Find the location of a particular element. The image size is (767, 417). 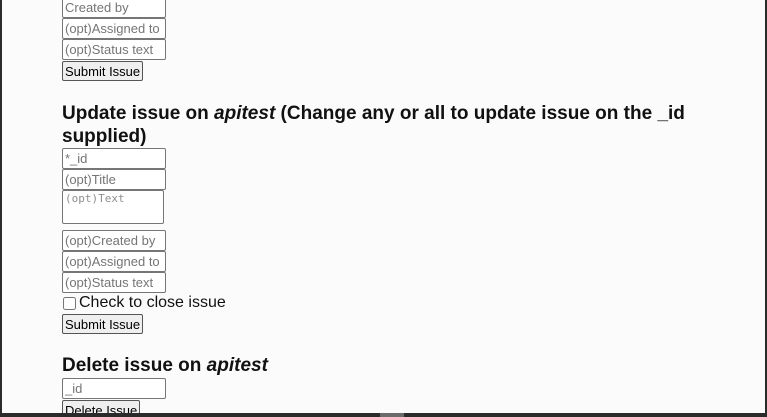

close-issue-row: Check to close issue is located at coordinates (402, 303).